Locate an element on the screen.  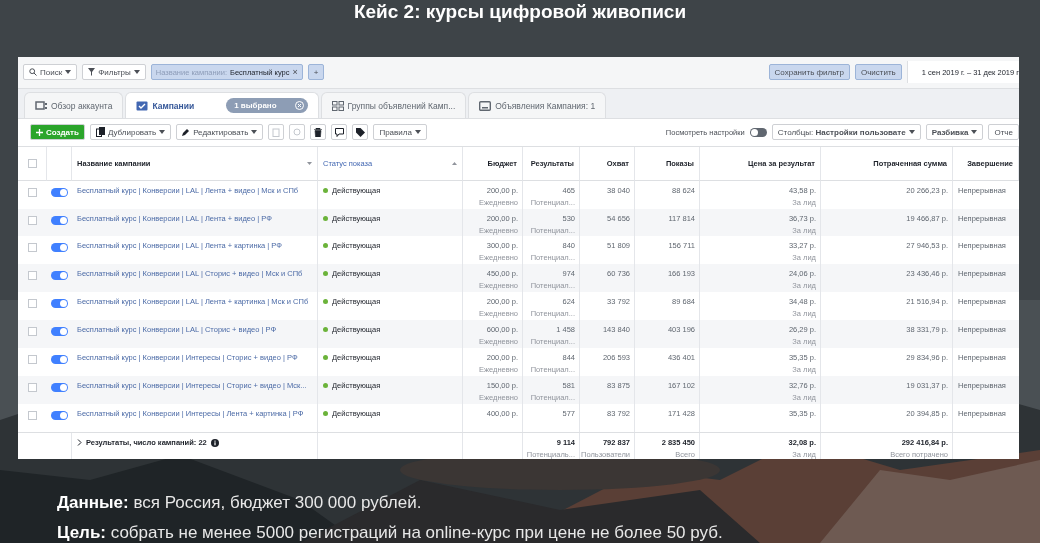
funnel-icon is located at coordinates (92, 72).